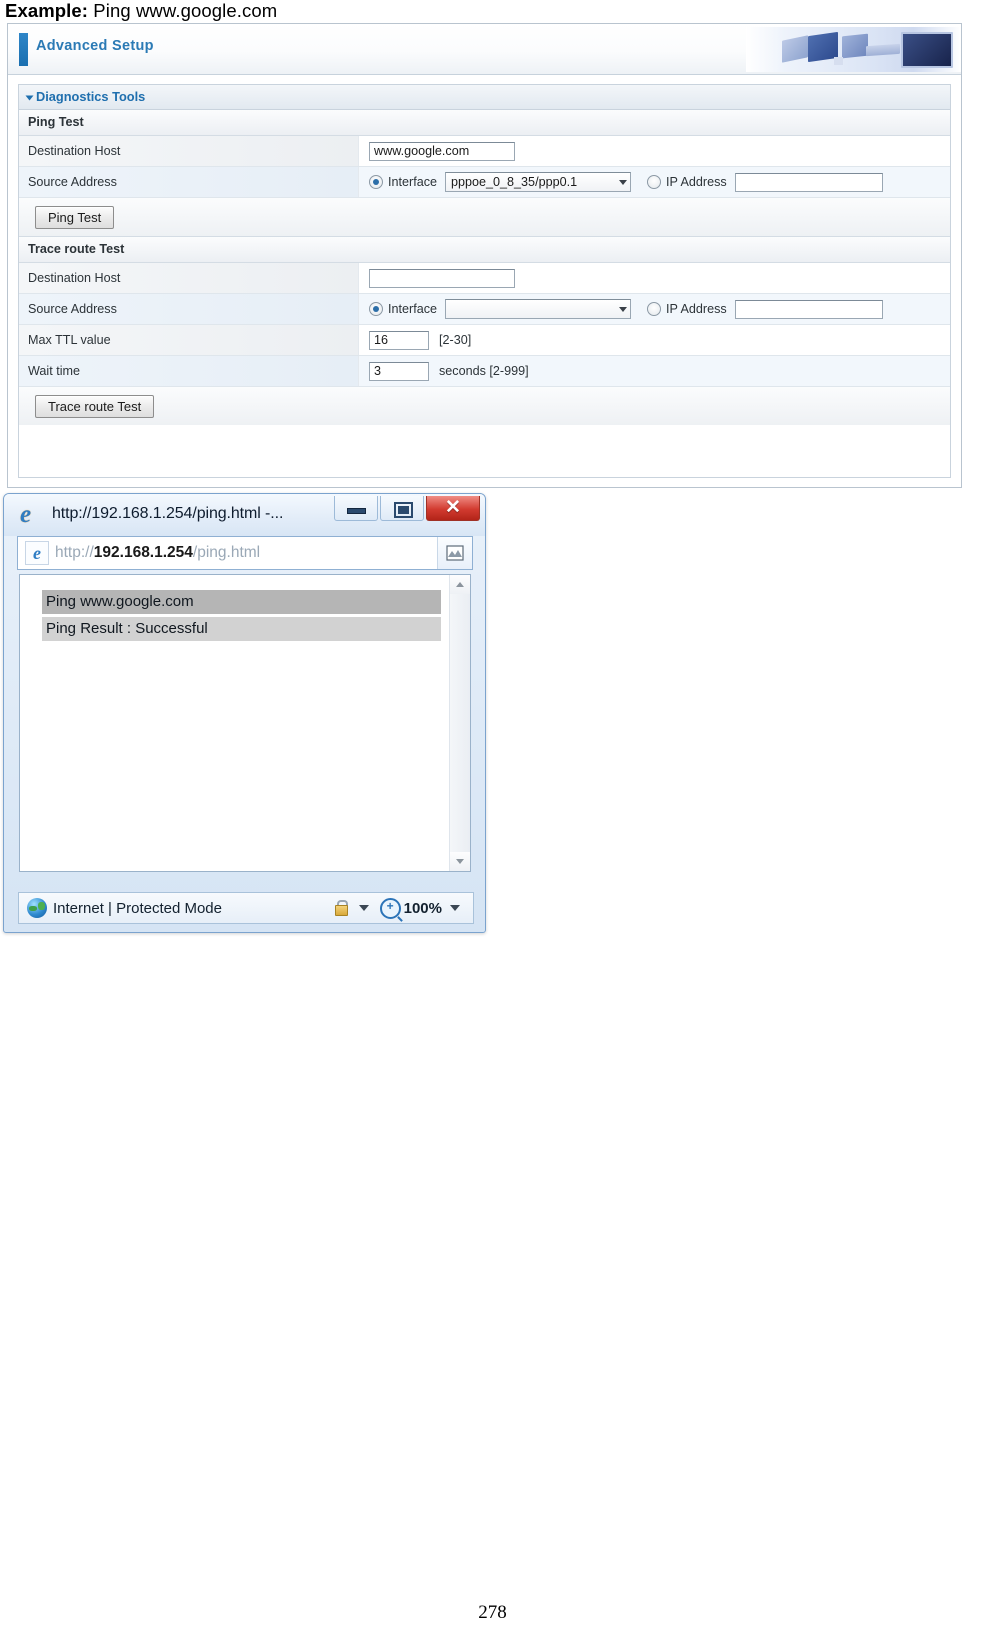  Describe the element at coordinates (74, 552) in the screenshot. I see `url-scheme: http://` at that location.